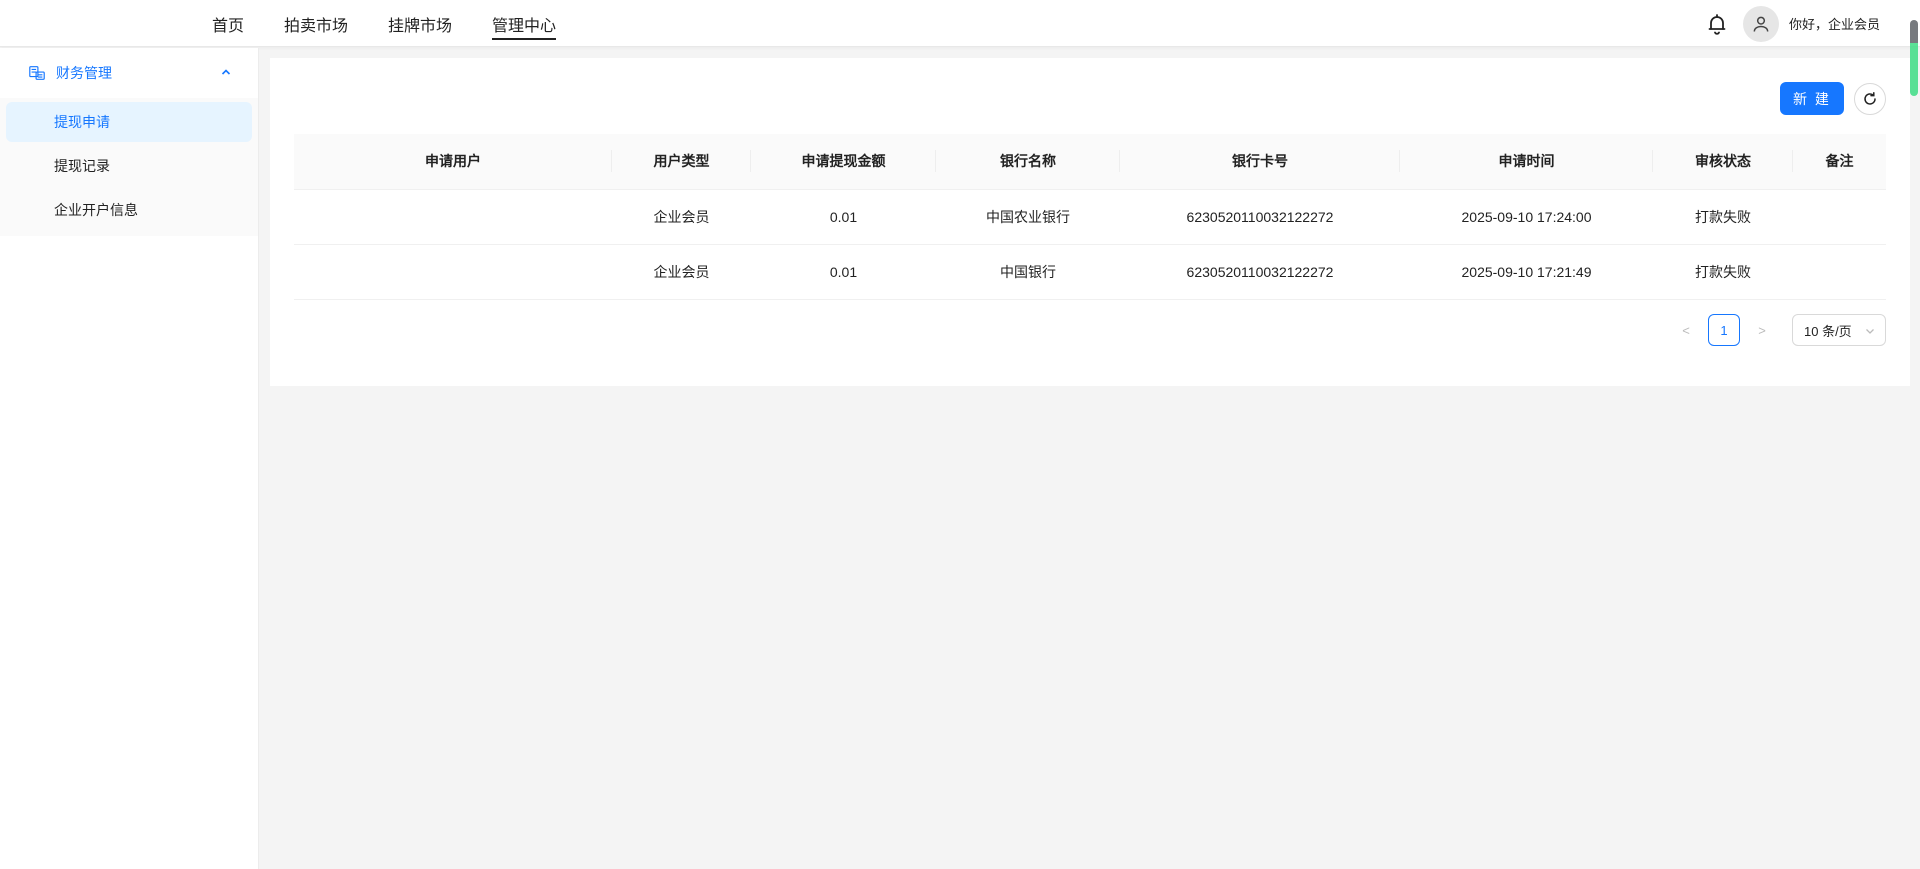  I want to click on sidebar-group-finance: 财务管理, so click(129, 73).